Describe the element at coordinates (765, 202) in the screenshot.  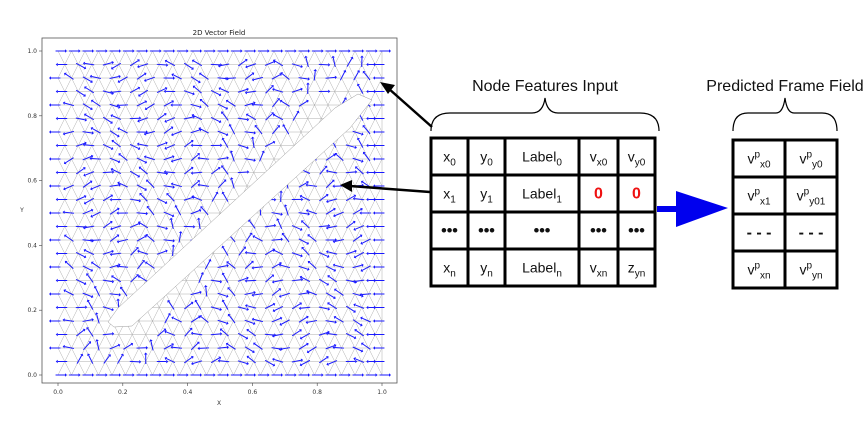
I see `cell-sub: x1` at that location.